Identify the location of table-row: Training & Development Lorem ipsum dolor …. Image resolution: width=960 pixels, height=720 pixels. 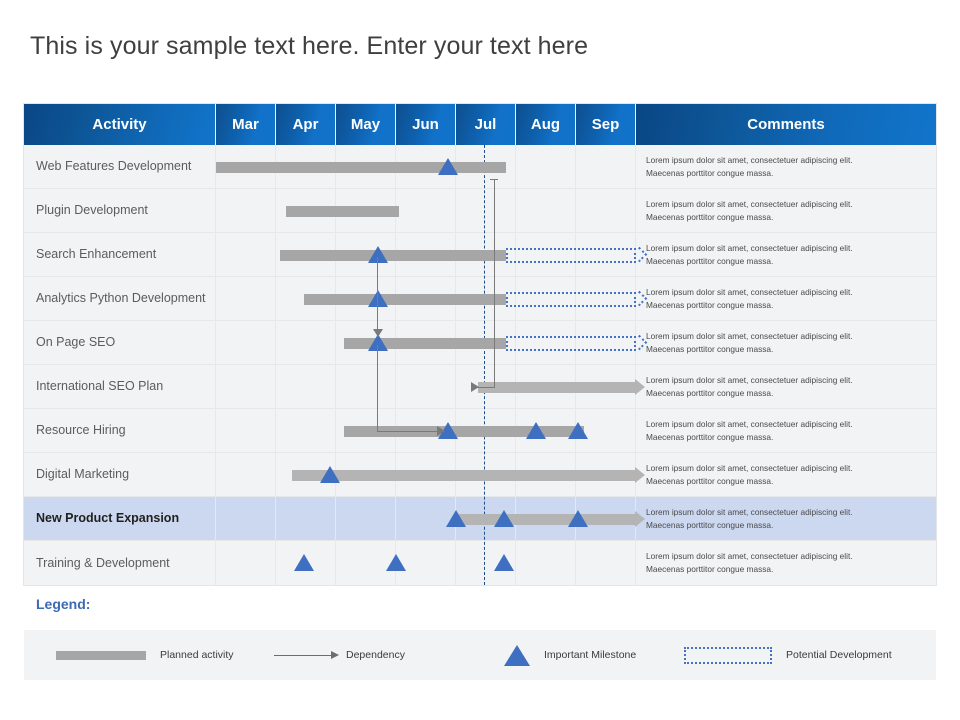
(480, 563).